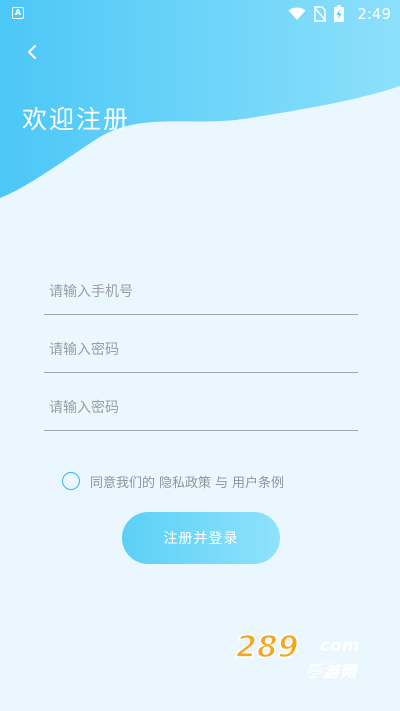  I want to click on app-notification-icon: A, so click(18, 13).